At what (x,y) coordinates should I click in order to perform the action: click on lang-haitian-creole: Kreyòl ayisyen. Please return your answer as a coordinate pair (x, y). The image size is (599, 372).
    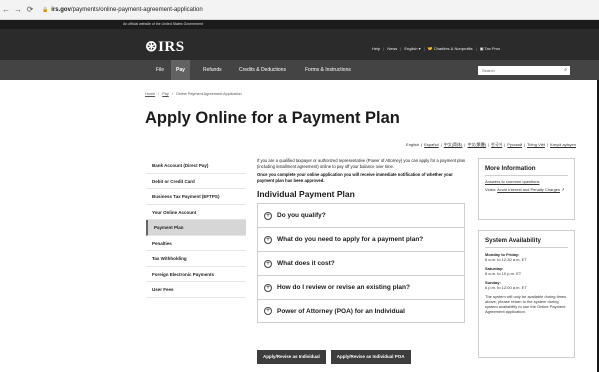
    Looking at the image, I should click on (563, 145).